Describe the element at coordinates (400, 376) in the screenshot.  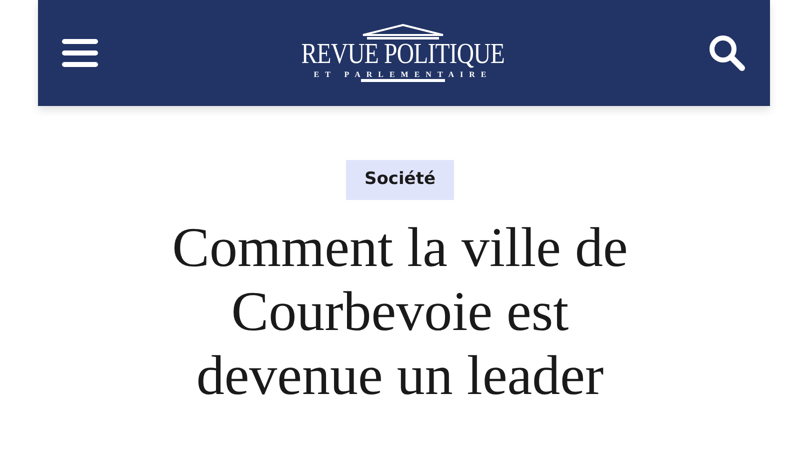
I see `article-title-line: devenue un leader` at that location.